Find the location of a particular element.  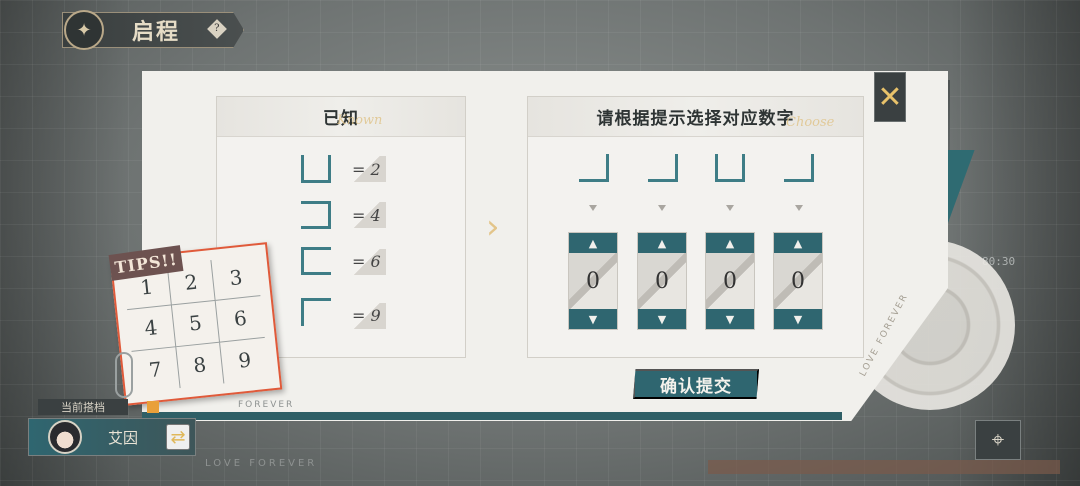

close-button: ✕ is located at coordinates (890, 97).